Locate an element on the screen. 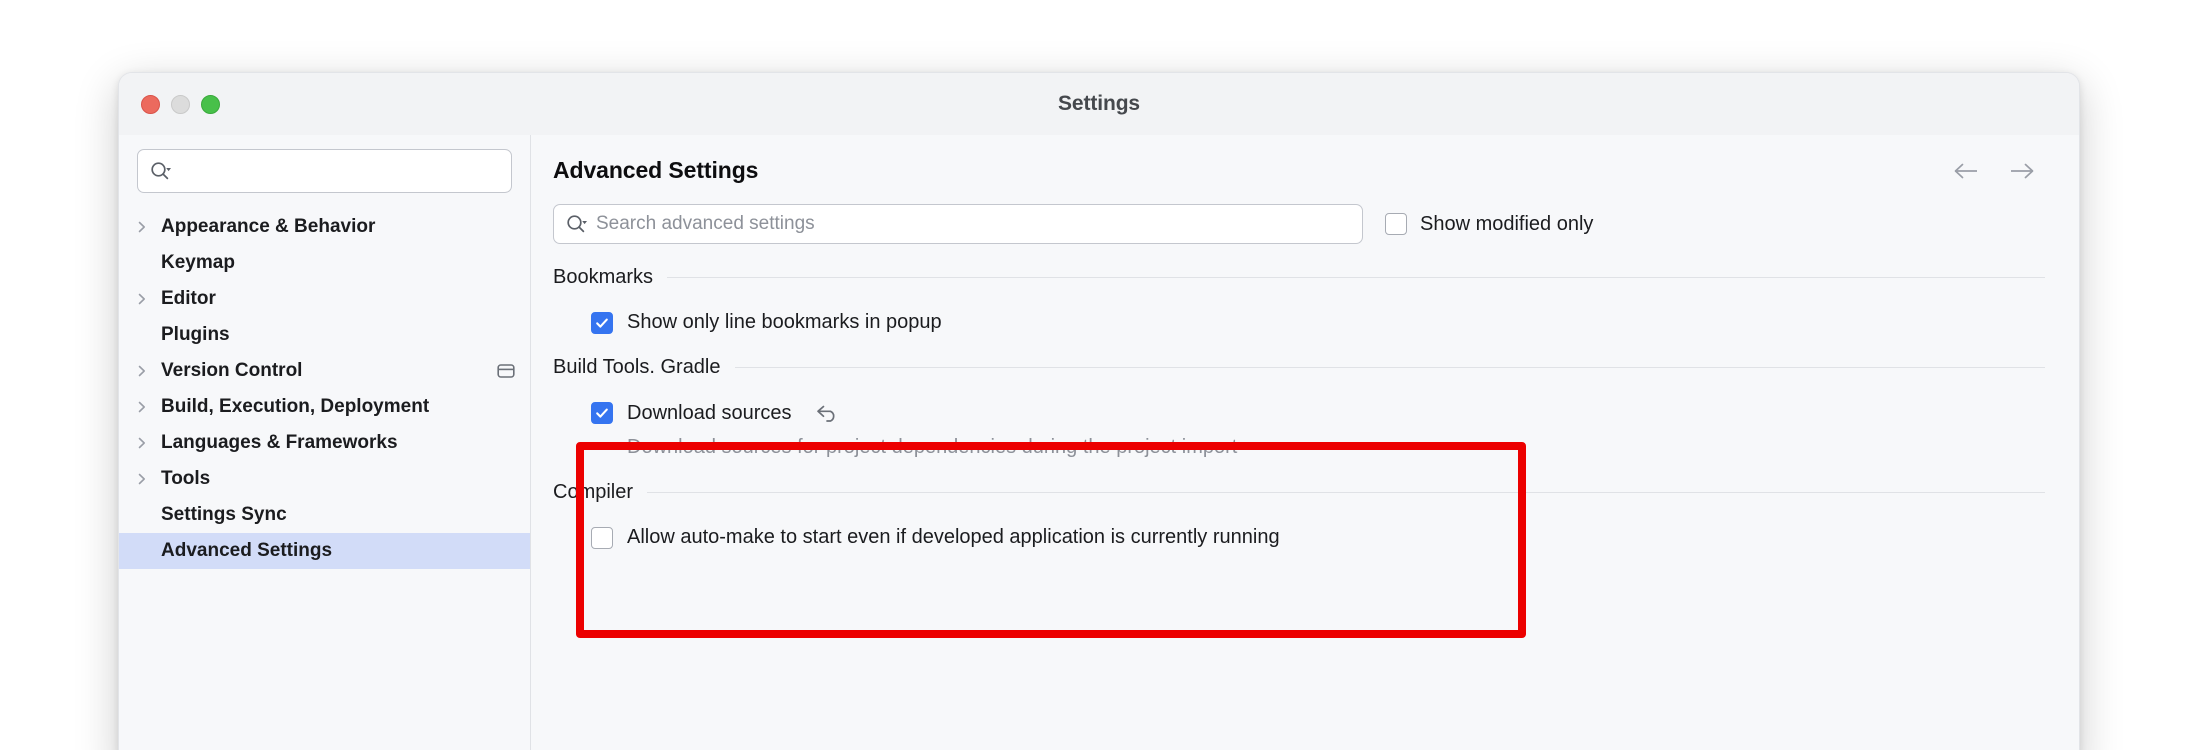 Image resolution: width=2188 pixels, height=750 pixels. sidebar-search-container is located at coordinates (324, 164).